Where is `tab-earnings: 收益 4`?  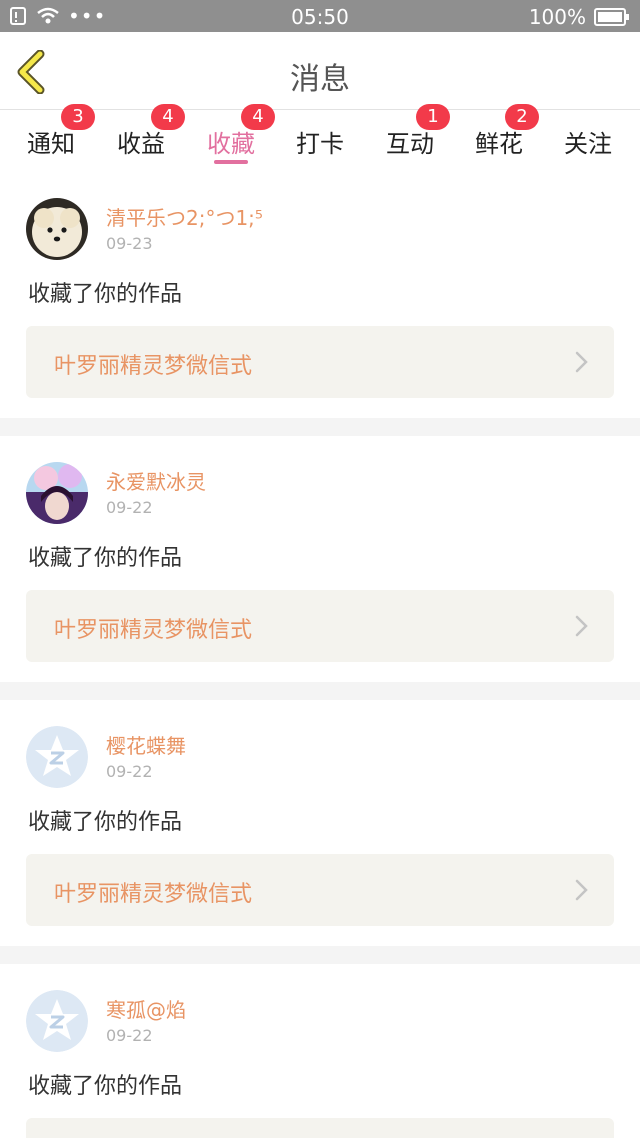 tab-earnings: 收益 4 is located at coordinates (143, 138).